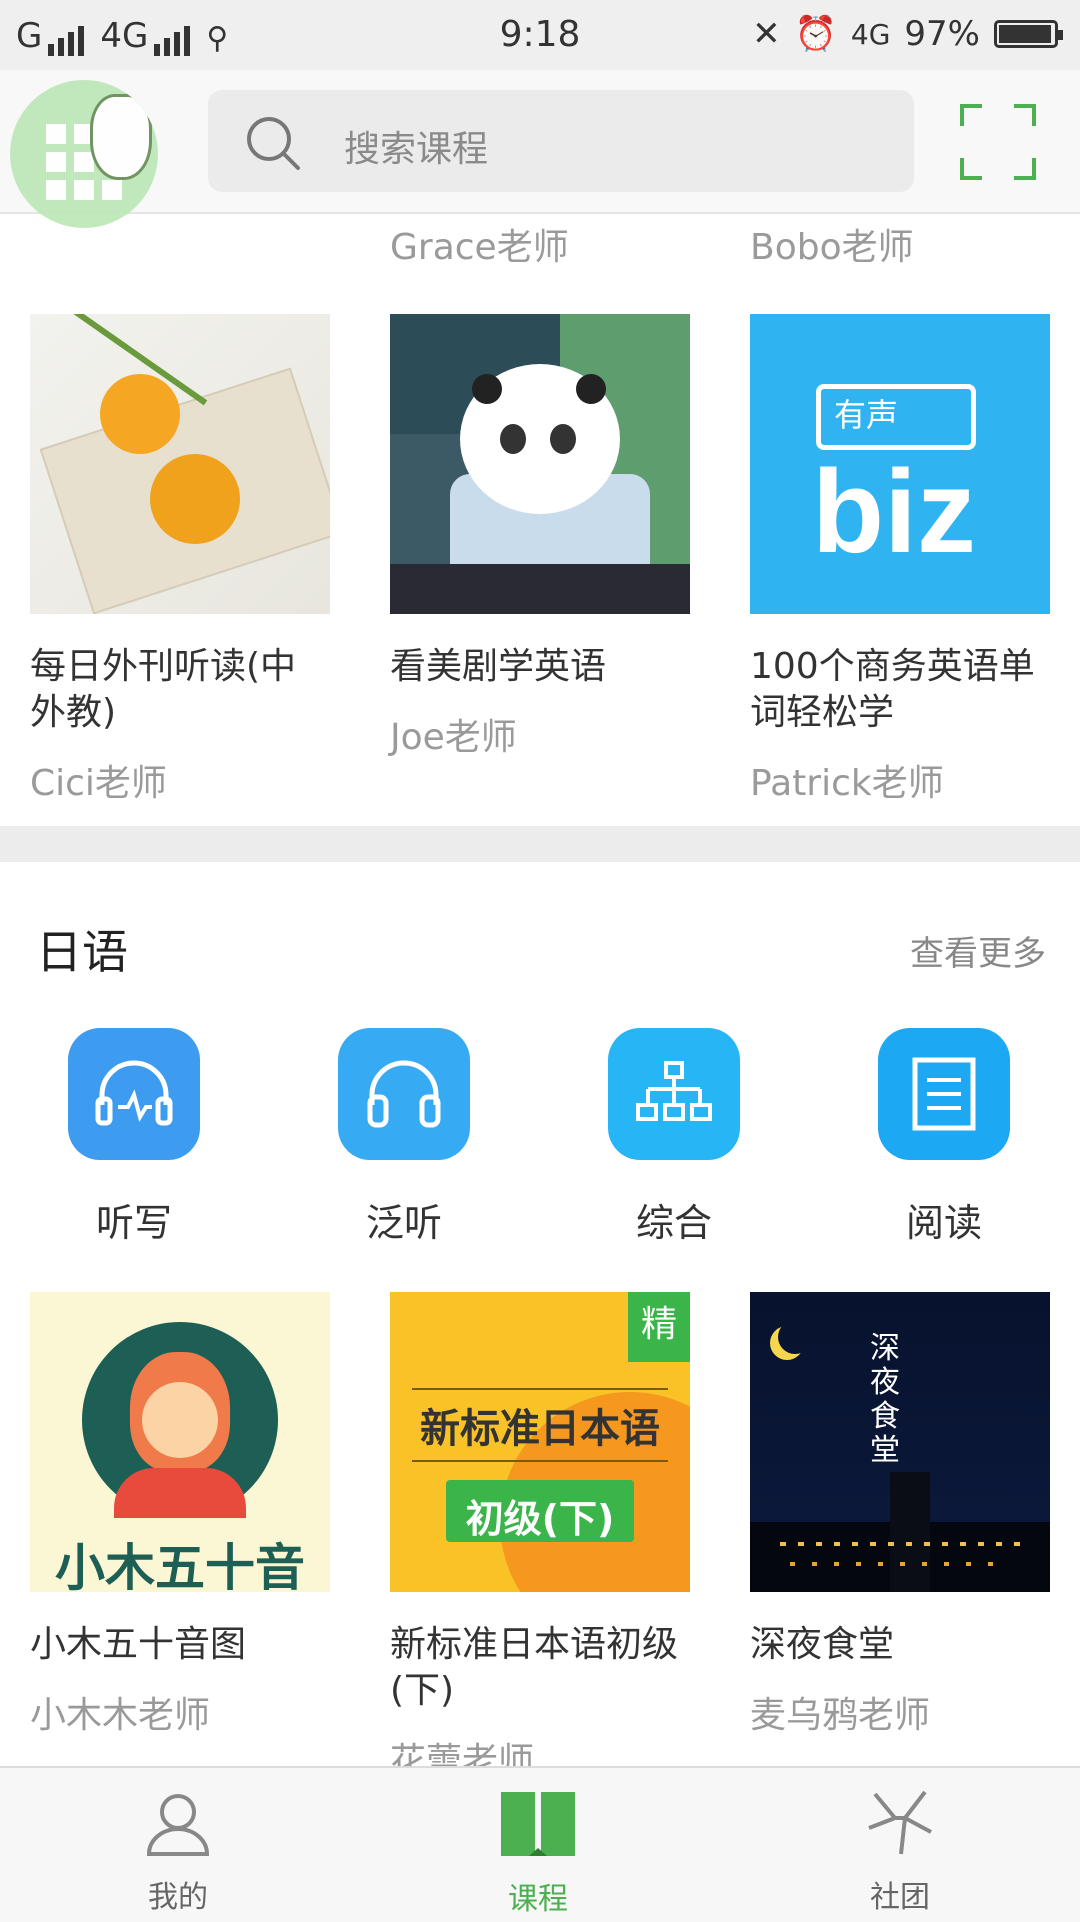 The height and width of the screenshot is (1922, 1080). I want to click on category-dictation: 听写, so click(134, 1136).